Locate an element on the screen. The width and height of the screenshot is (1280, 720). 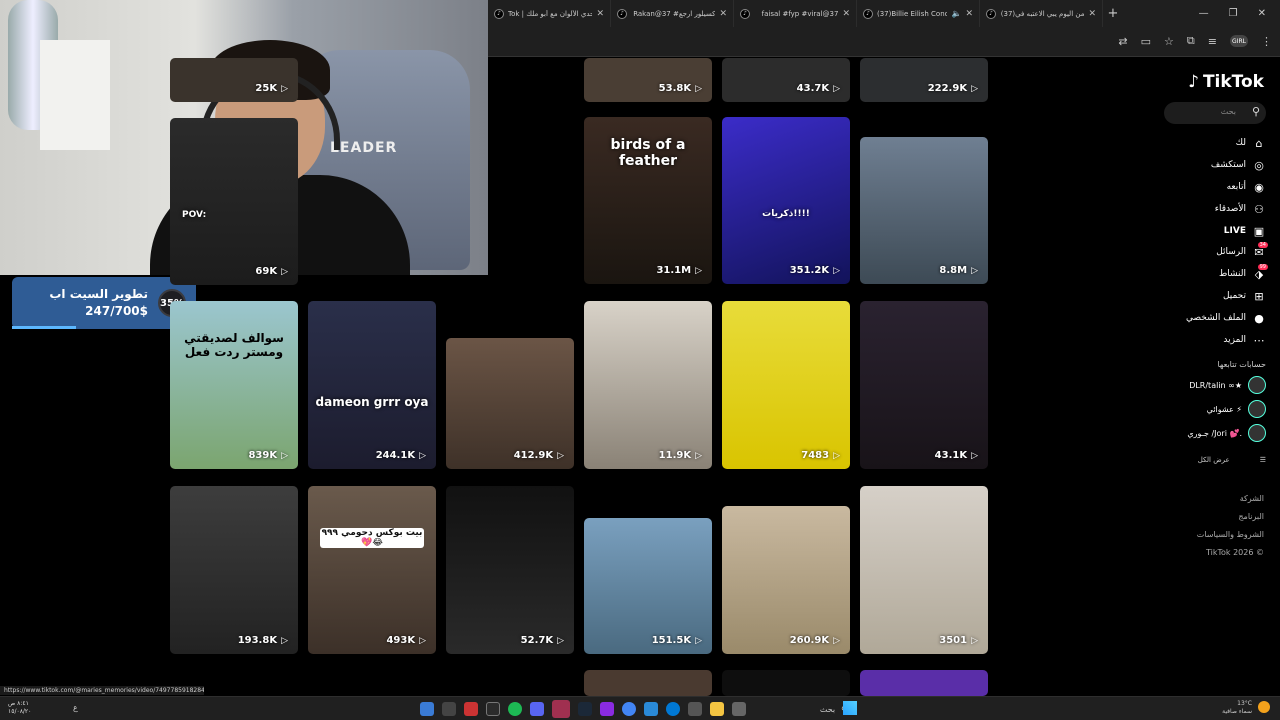
video-tile: 7483 ▷ is located at coordinates (786, 385).